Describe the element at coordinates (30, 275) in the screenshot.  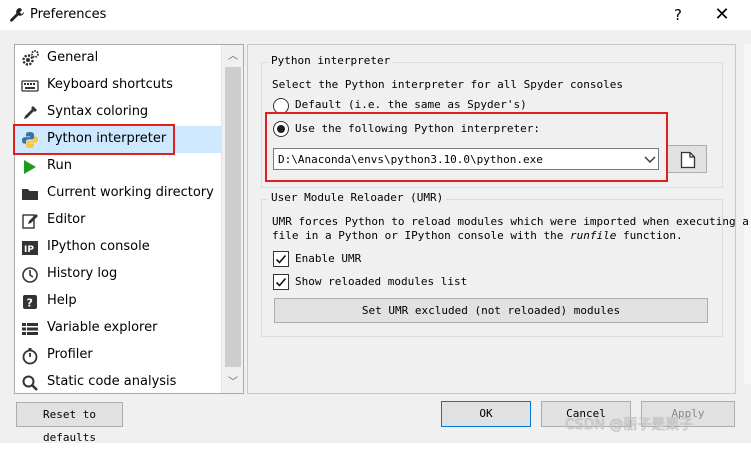
I see `history-icon` at that location.